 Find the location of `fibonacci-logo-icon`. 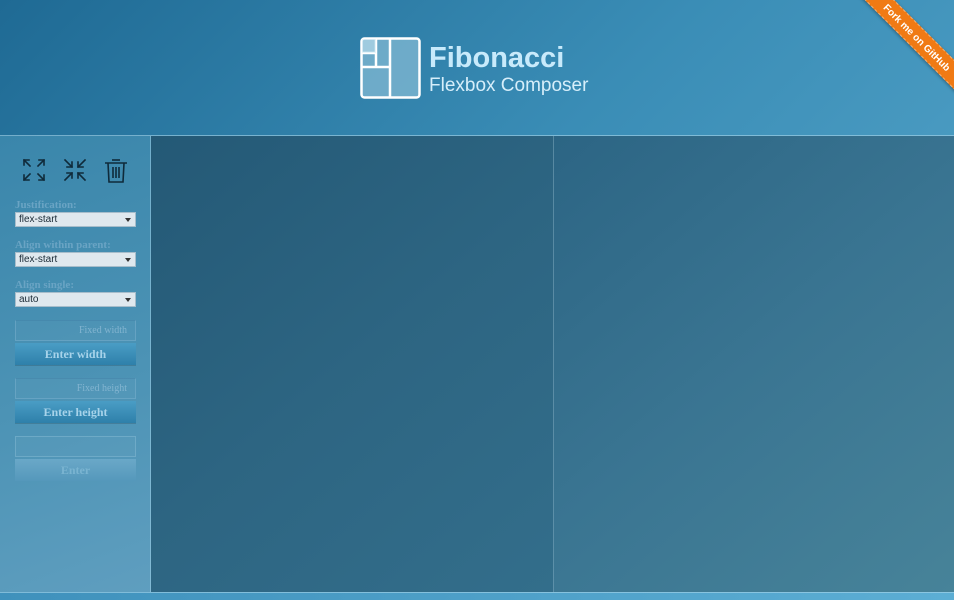

fibonacci-logo-icon is located at coordinates (390, 68).